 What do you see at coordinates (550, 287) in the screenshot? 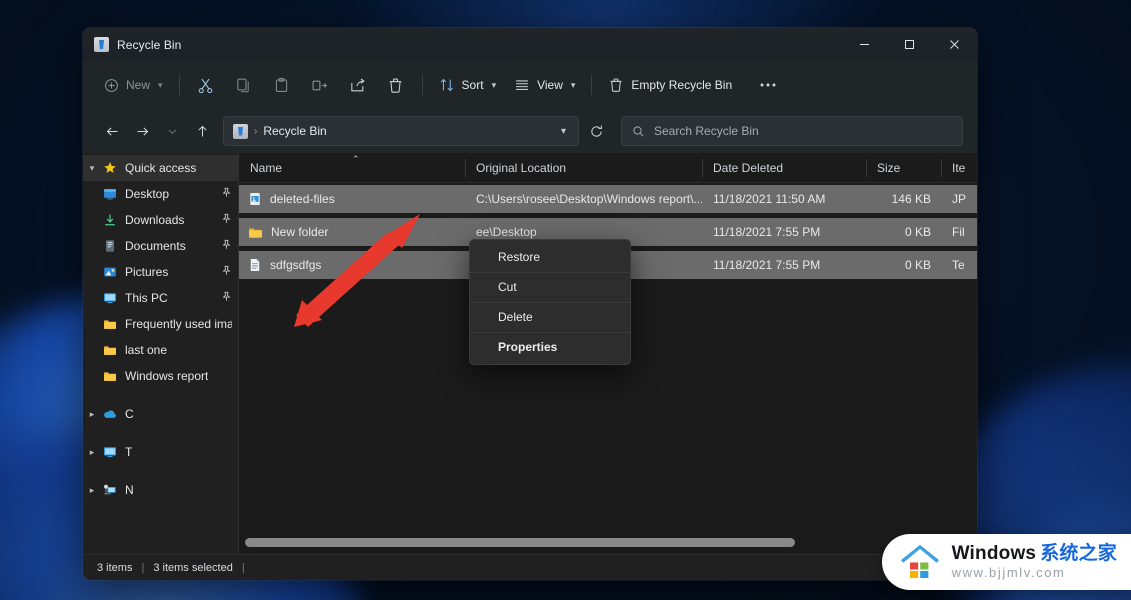
I see `context-menu-item-cut: Cut` at bounding box center [550, 287].